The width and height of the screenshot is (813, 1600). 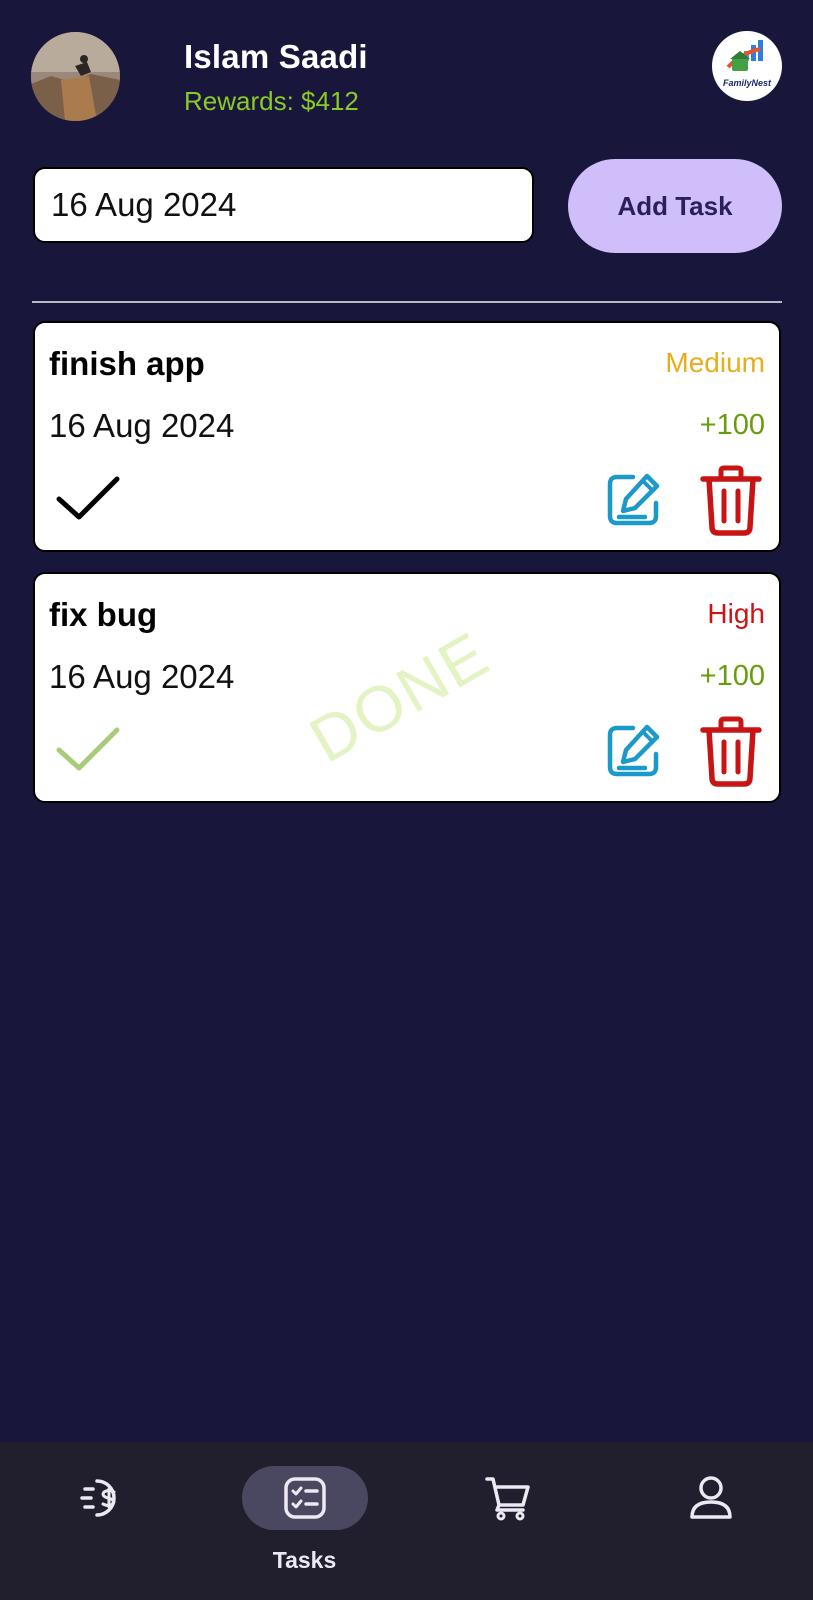 I want to click on complete-check-icon, so click(x=88, y=498).